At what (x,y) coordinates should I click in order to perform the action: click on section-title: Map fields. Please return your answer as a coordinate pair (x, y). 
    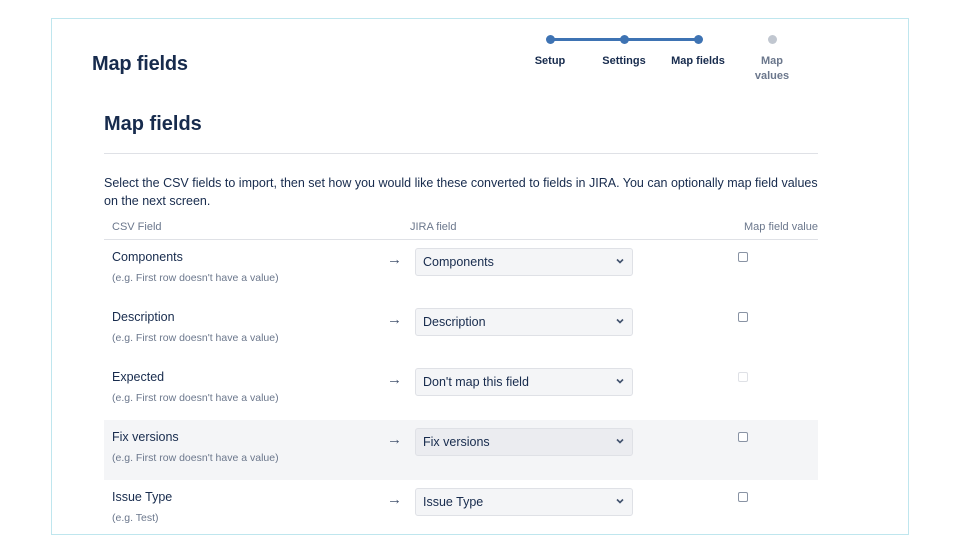
    Looking at the image, I should click on (153, 124).